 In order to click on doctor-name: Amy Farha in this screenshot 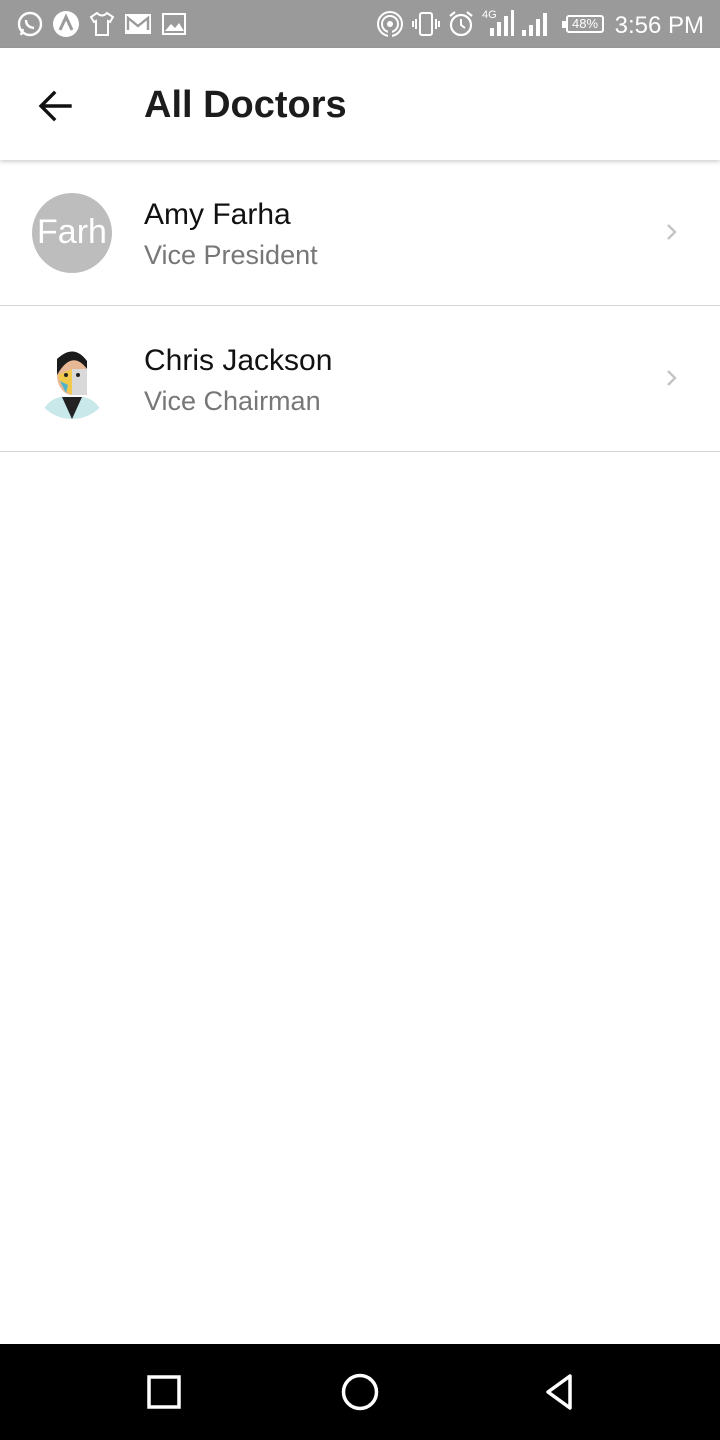, I will do `click(217, 214)`.